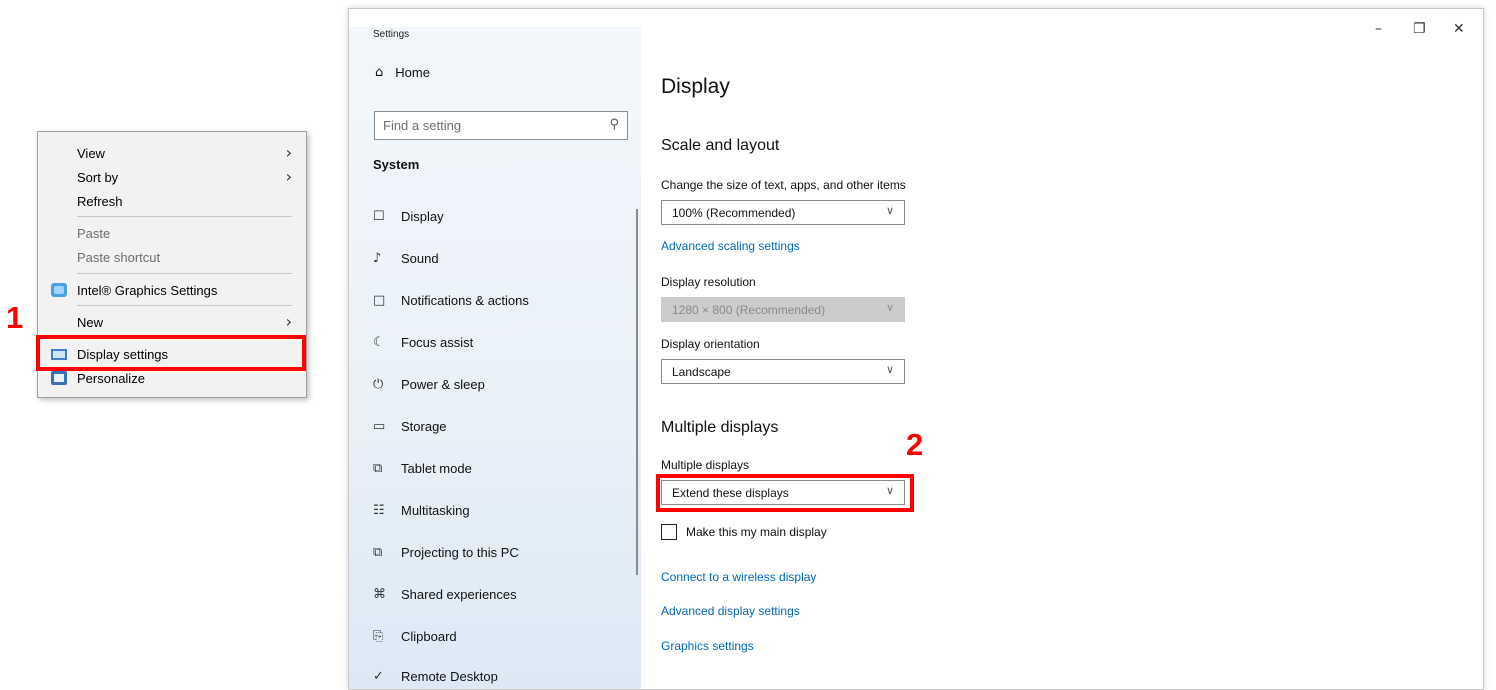  Describe the element at coordinates (785, 493) in the screenshot. I see `highlight-box-step2` at that location.